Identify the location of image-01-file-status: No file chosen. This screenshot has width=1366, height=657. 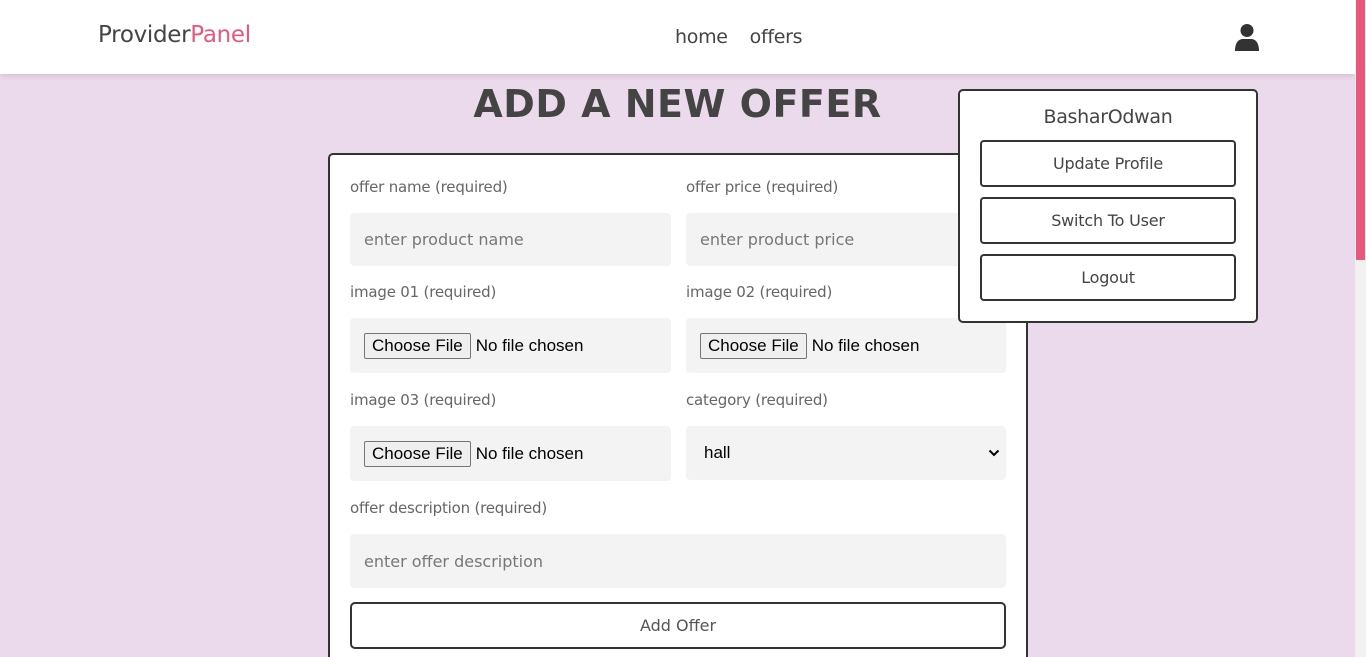
(529, 345).